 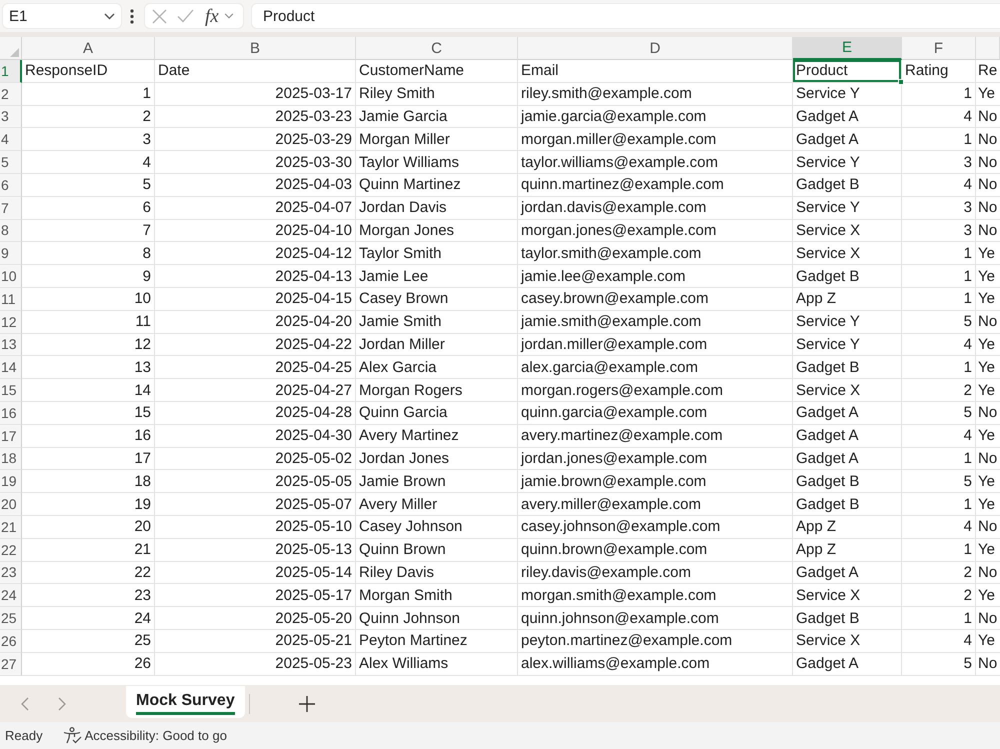 I want to click on column-header: A, so click(x=88, y=48).